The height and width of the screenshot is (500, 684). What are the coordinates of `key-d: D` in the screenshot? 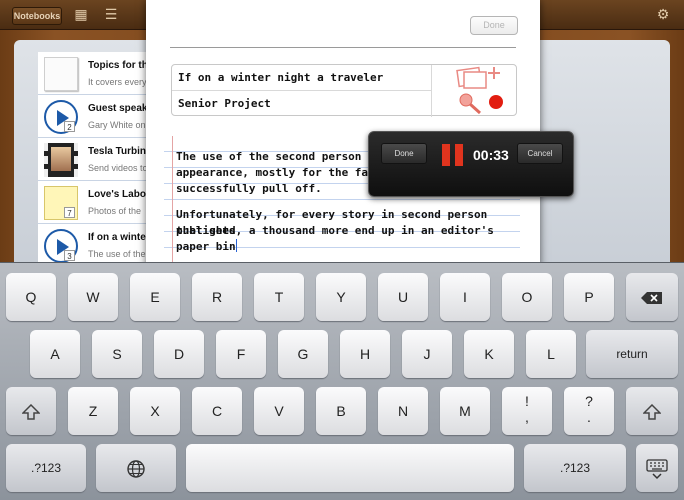 It's located at (179, 354).